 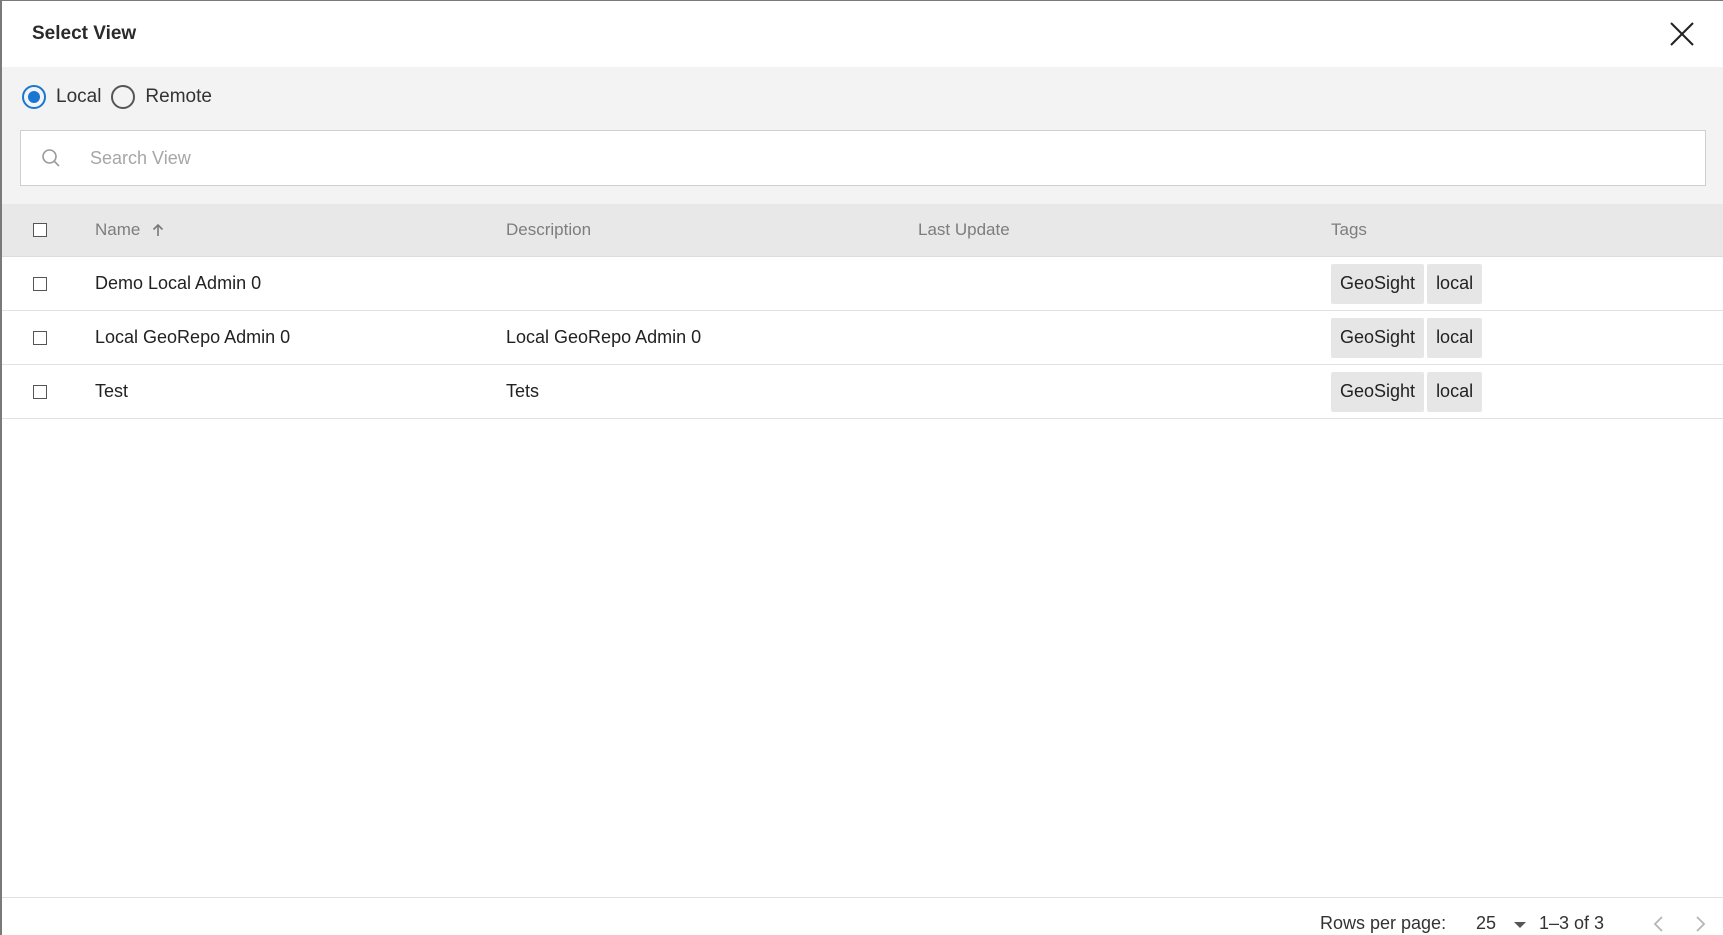 I want to click on select-all-cell, so click(x=40, y=230).